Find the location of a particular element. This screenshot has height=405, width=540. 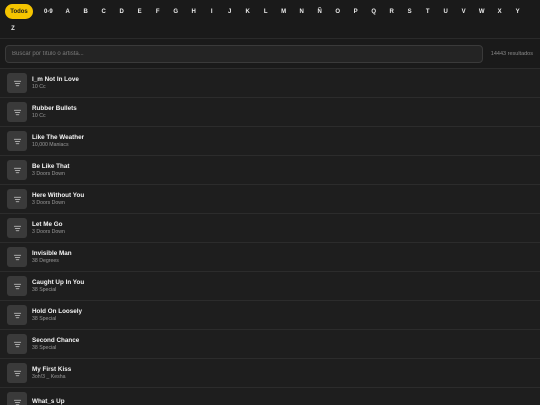

filter-chip-t: T is located at coordinates (428, 11).